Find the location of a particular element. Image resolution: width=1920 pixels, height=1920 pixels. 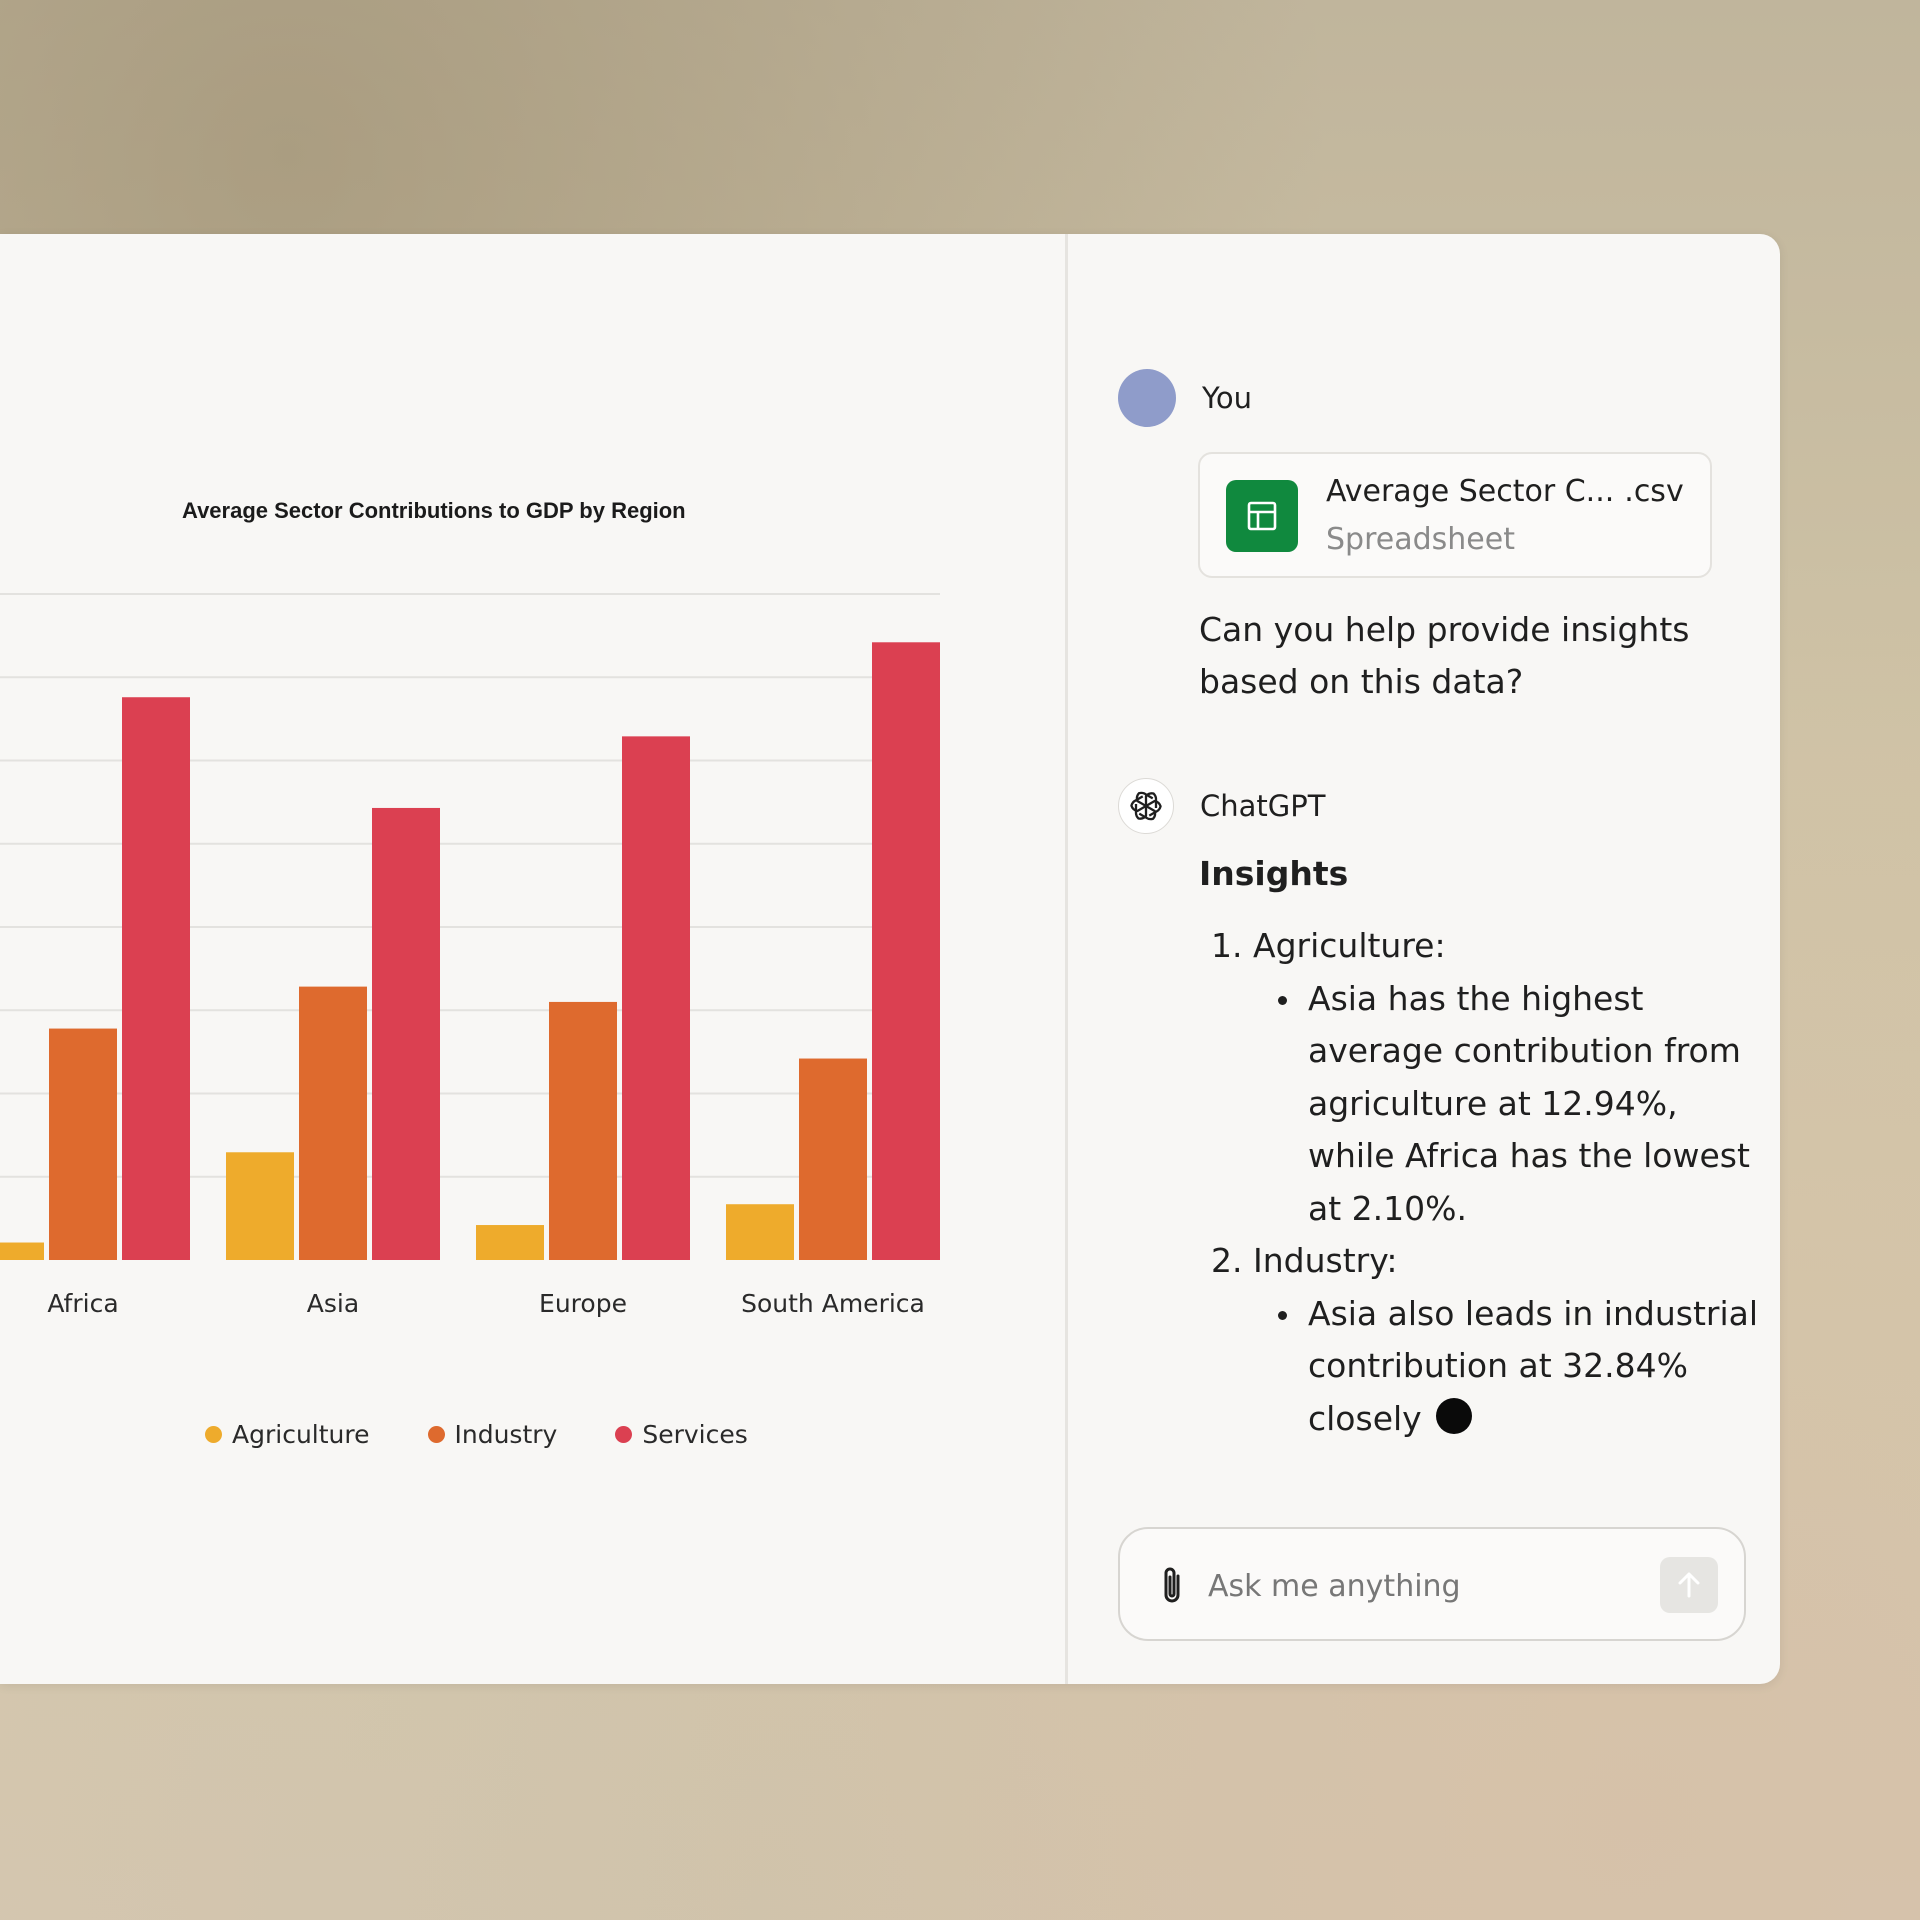

insight-number: 1. is located at coordinates (1227, 945).